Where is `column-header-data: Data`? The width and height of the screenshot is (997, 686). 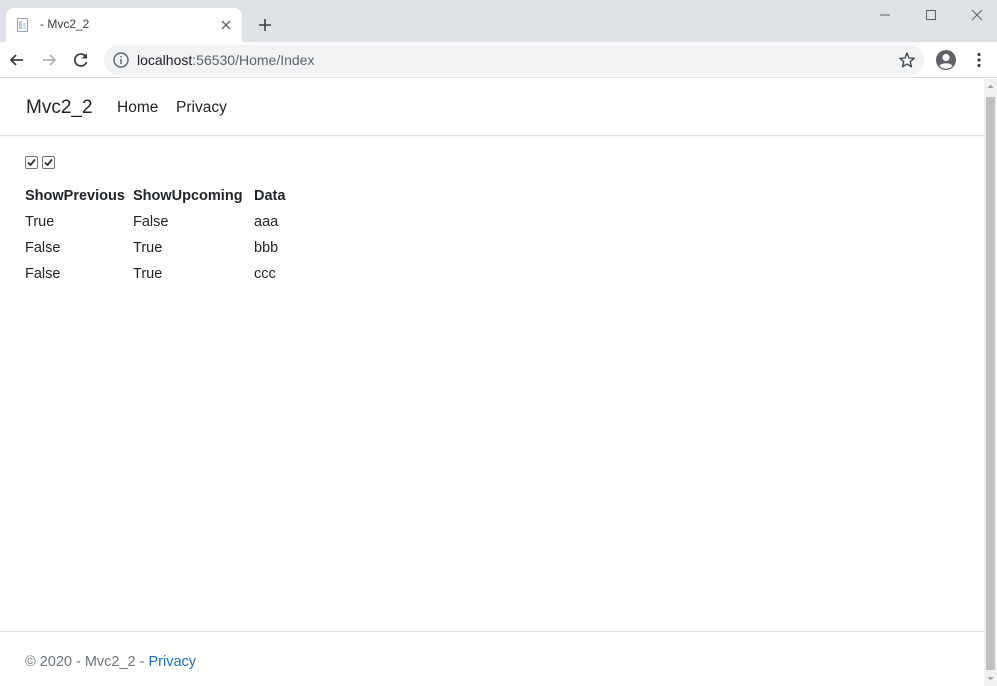 column-header-data: Data is located at coordinates (270, 196).